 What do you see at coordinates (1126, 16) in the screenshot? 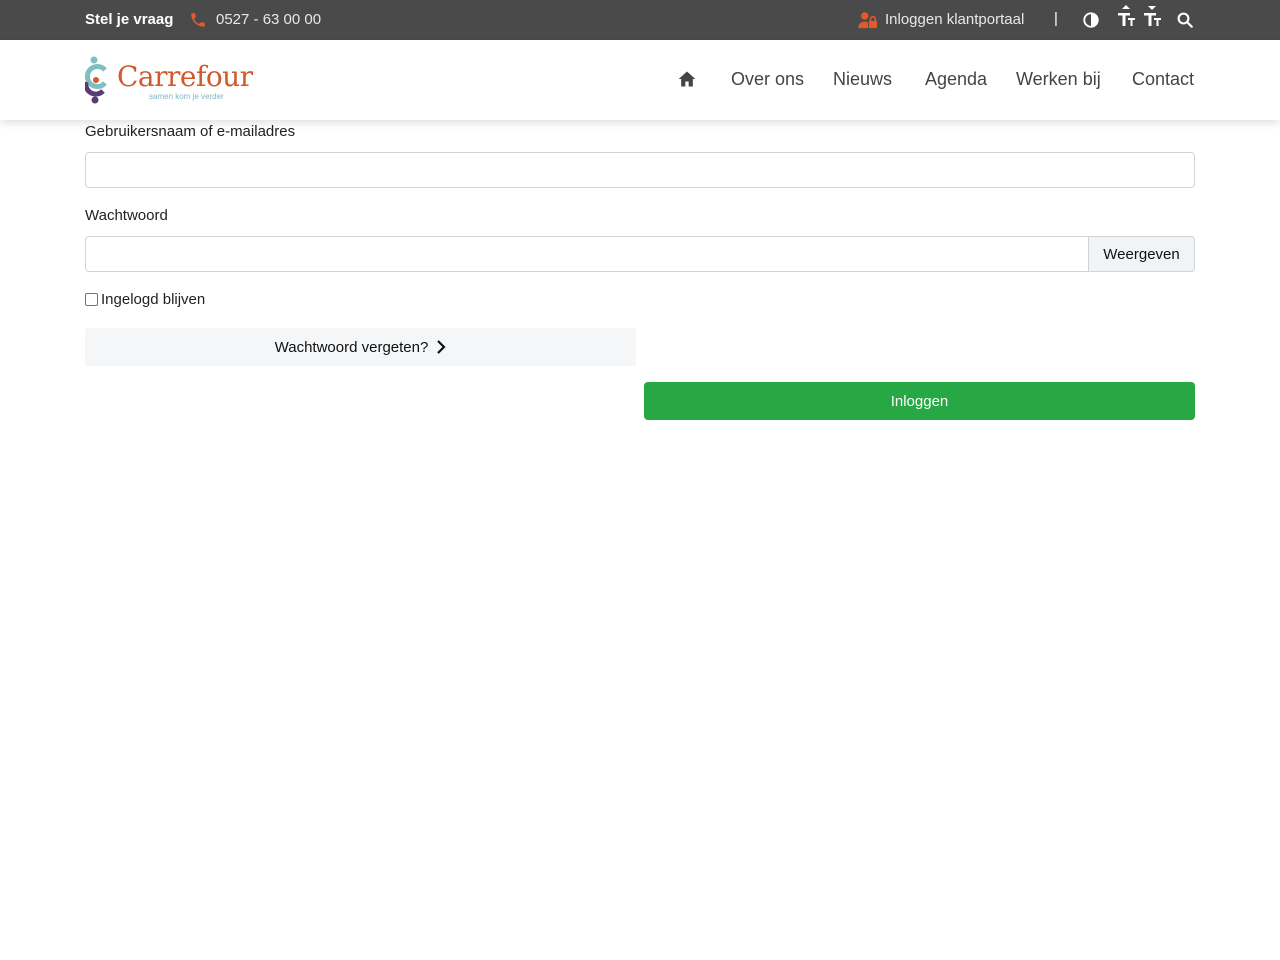
I see `font-increase-icon` at bounding box center [1126, 16].